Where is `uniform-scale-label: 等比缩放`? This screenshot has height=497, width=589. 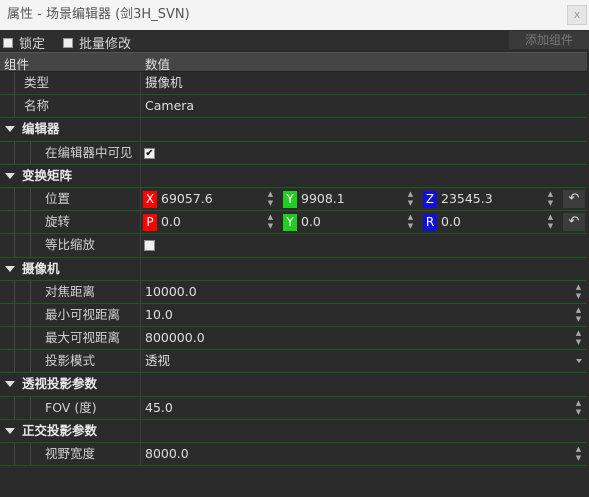 uniform-scale-label: 等比缩放 is located at coordinates (70, 245).